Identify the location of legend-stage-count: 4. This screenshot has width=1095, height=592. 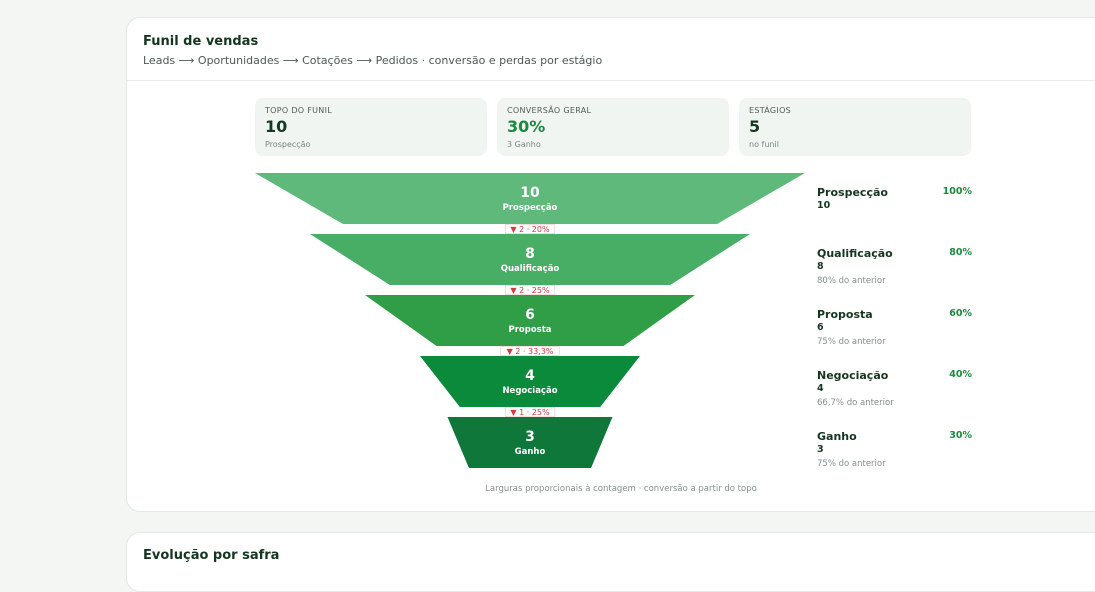
(820, 388).